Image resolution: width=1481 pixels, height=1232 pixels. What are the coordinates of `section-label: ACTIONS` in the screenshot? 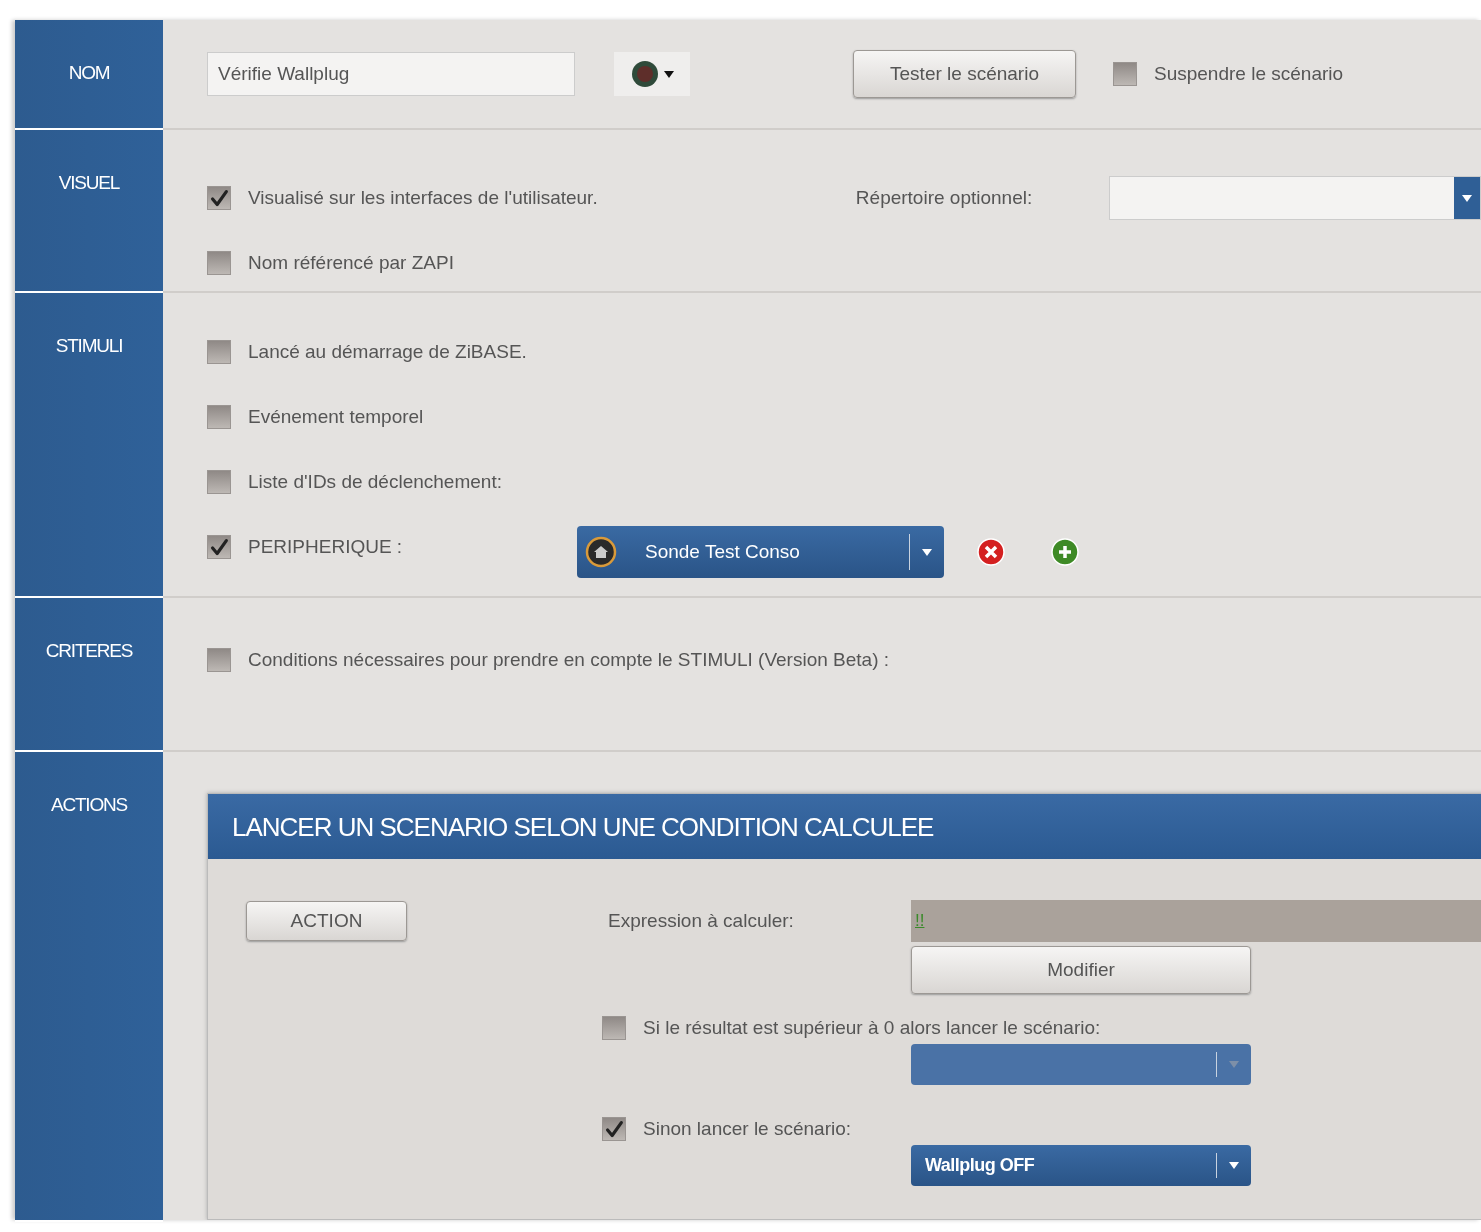 It's located at (89, 987).